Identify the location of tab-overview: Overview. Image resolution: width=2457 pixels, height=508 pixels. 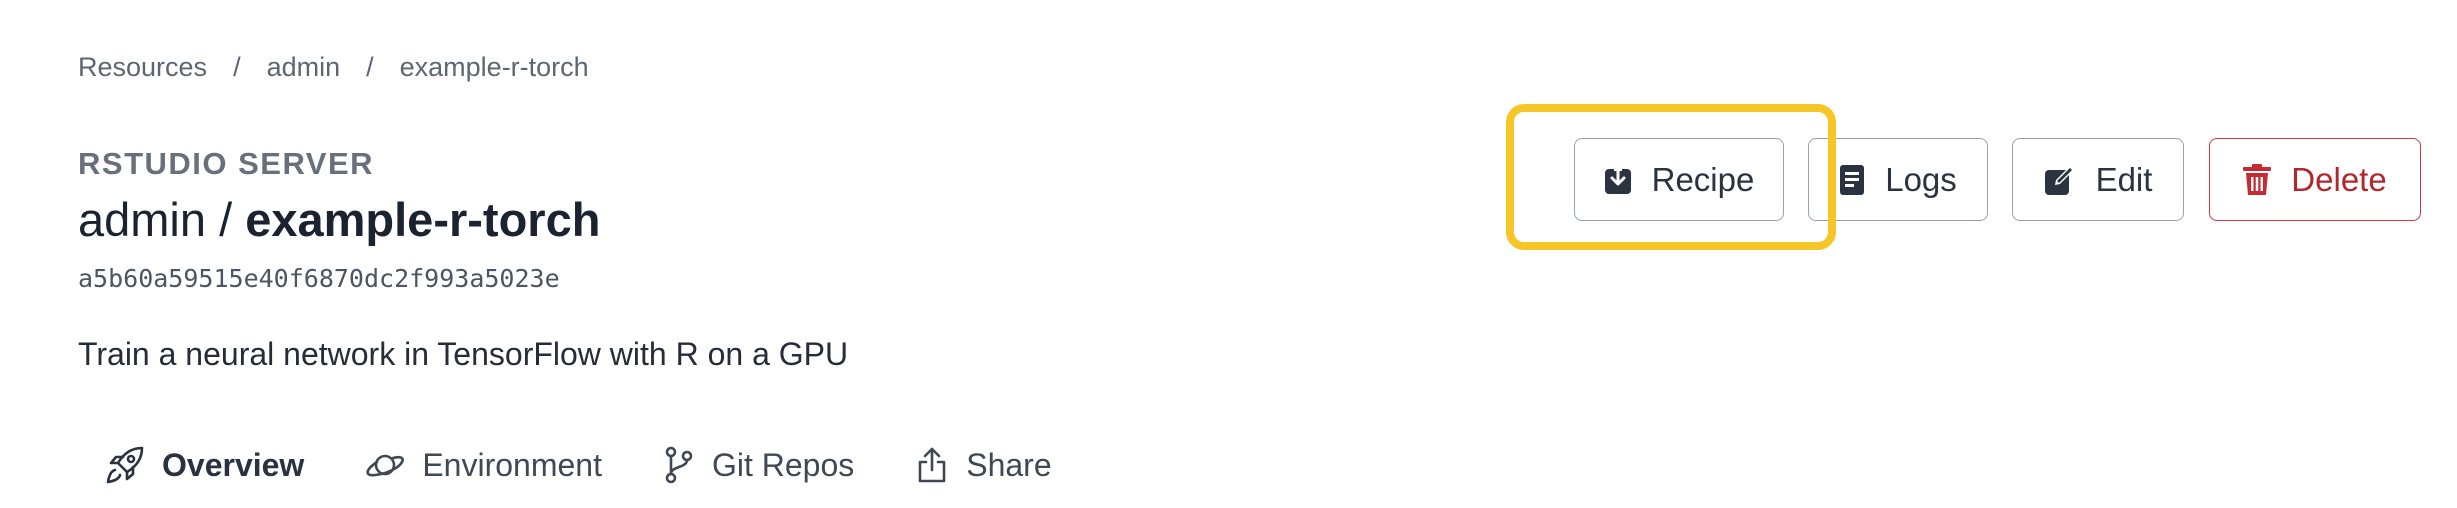
(205, 465).